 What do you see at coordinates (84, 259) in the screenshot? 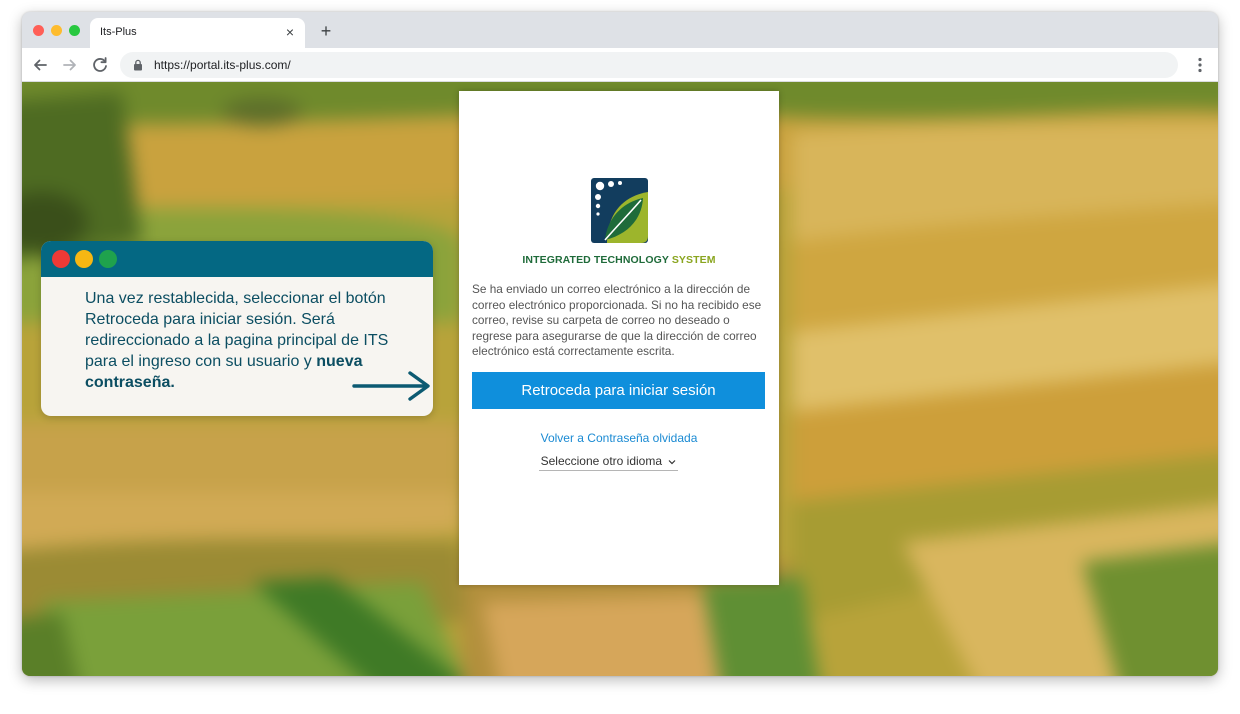
I see `callout-yellow-dot` at bounding box center [84, 259].